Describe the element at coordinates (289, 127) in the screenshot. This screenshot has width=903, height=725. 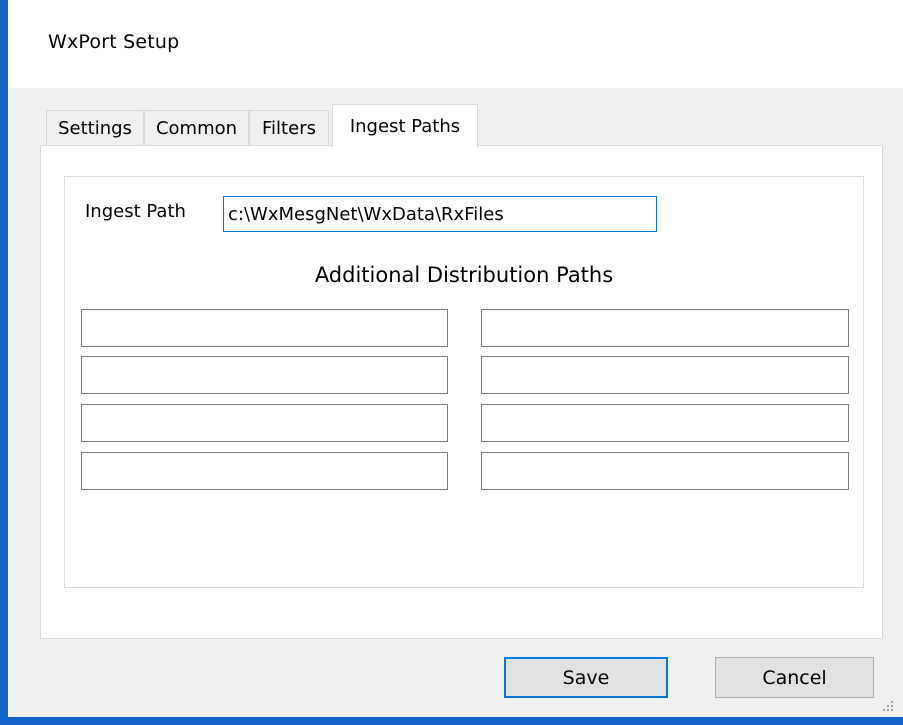
I see `tab-filters: Filters` at that location.